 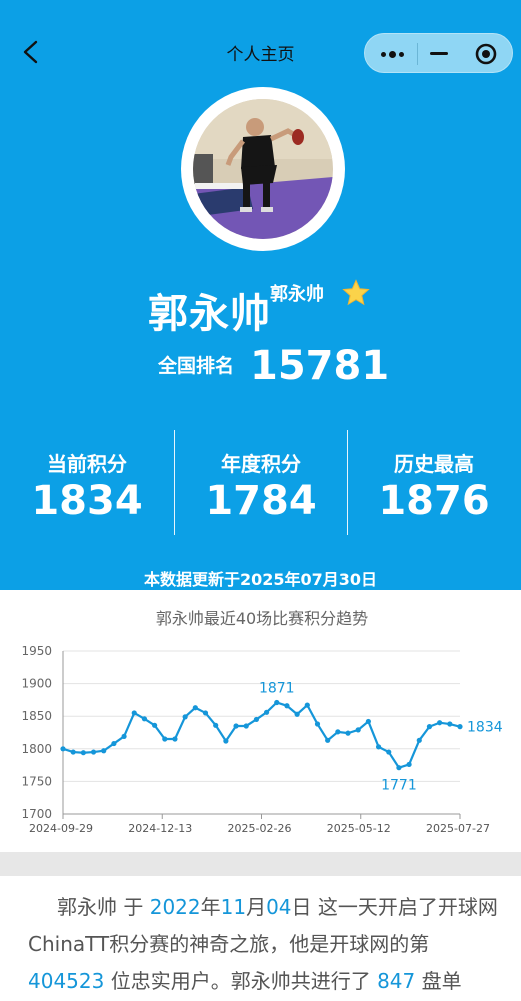 I want to click on stat-value: 1834, so click(x=87, y=501).